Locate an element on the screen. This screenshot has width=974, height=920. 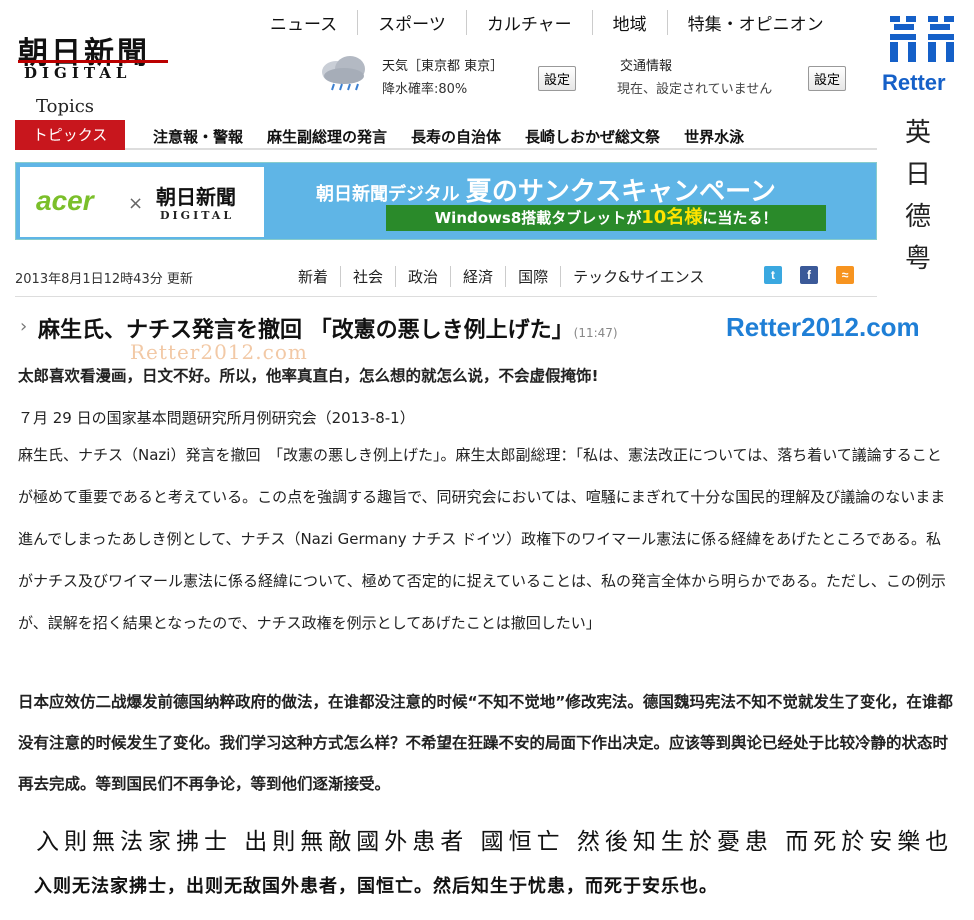
logo-underline is located at coordinates (93, 61).